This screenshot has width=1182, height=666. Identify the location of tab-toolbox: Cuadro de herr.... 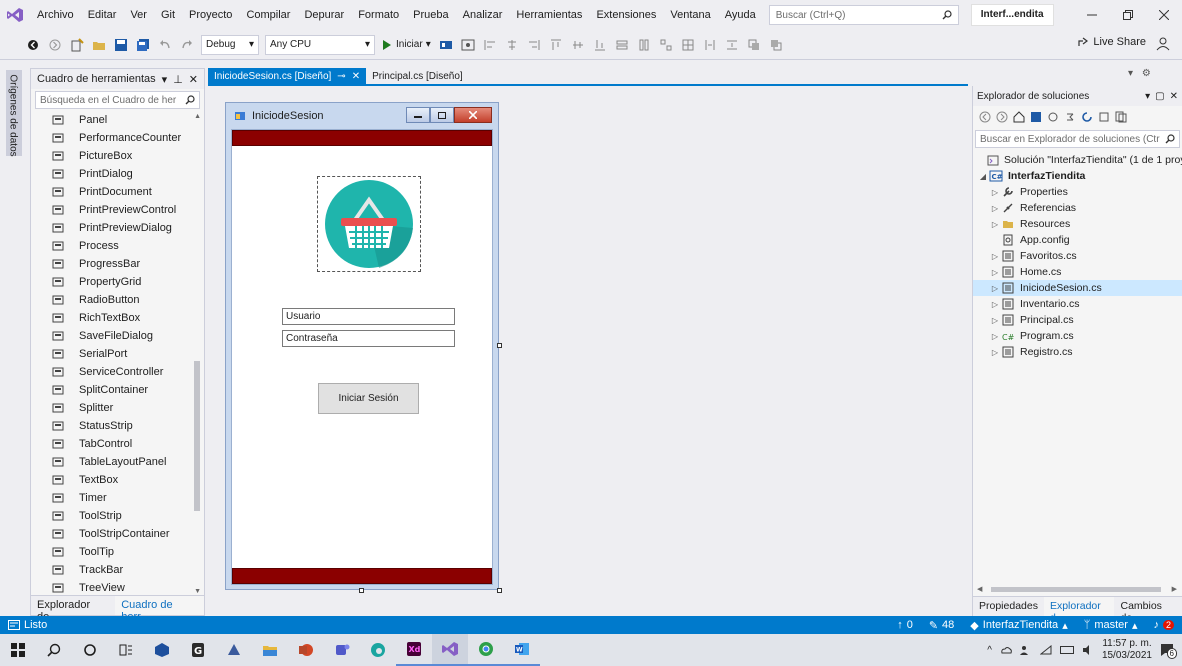
(159, 609).